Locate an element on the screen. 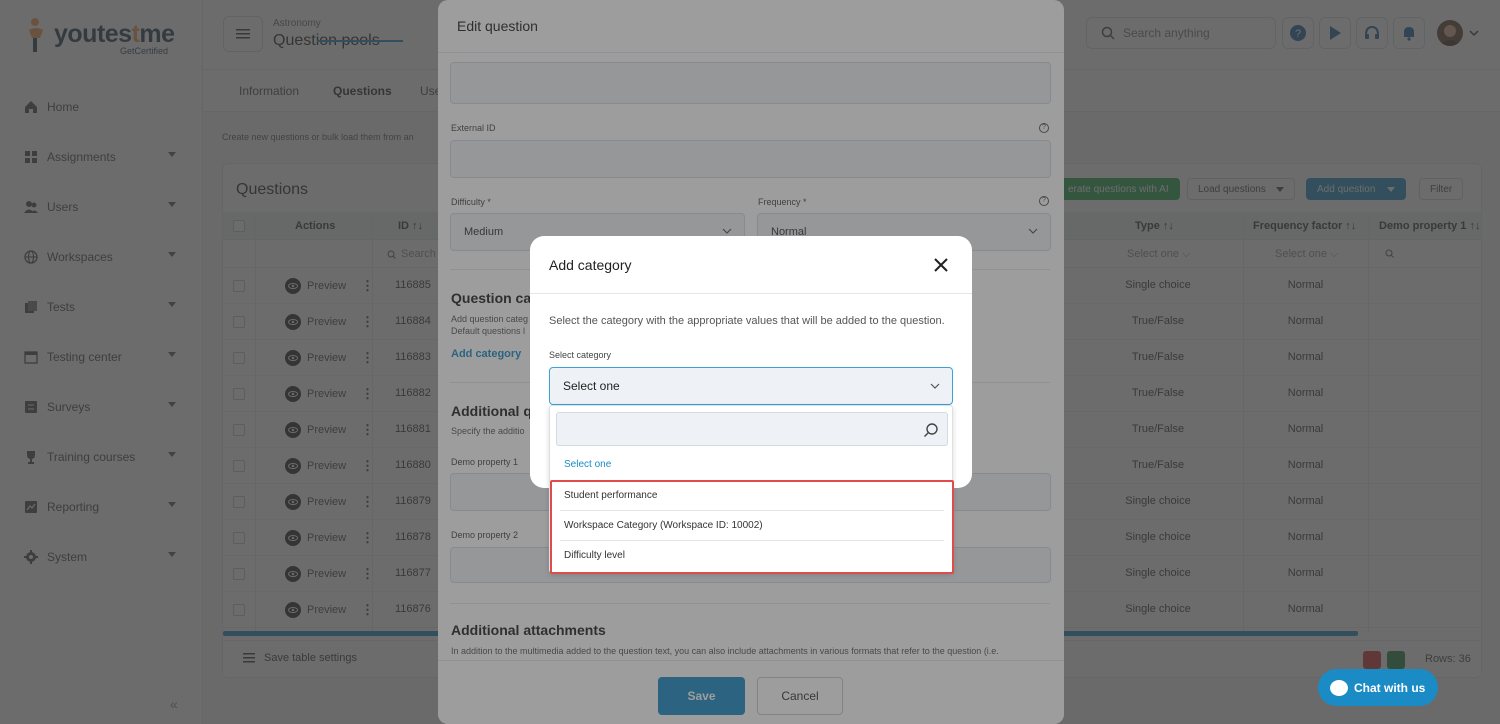 The width and height of the screenshot is (1500, 724). dropdown-option: Student performance is located at coordinates (610, 495).